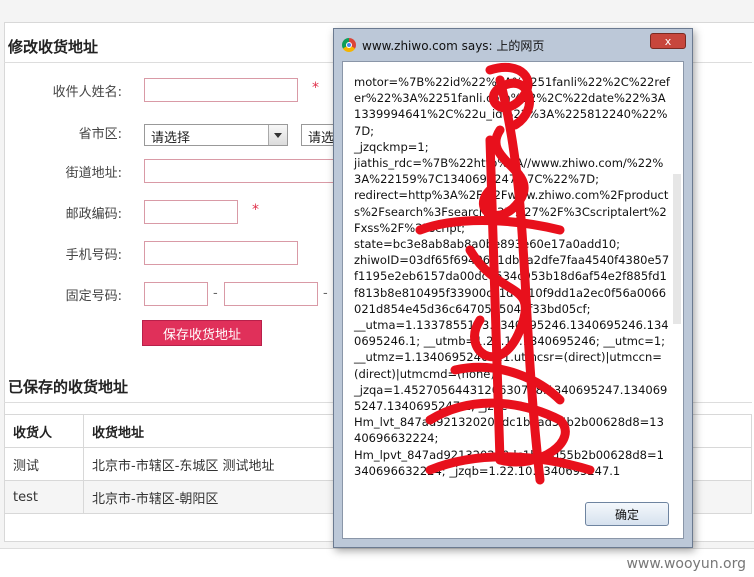 The width and height of the screenshot is (754, 577). I want to click on save-address-button: 保存收货地址, so click(202, 333).